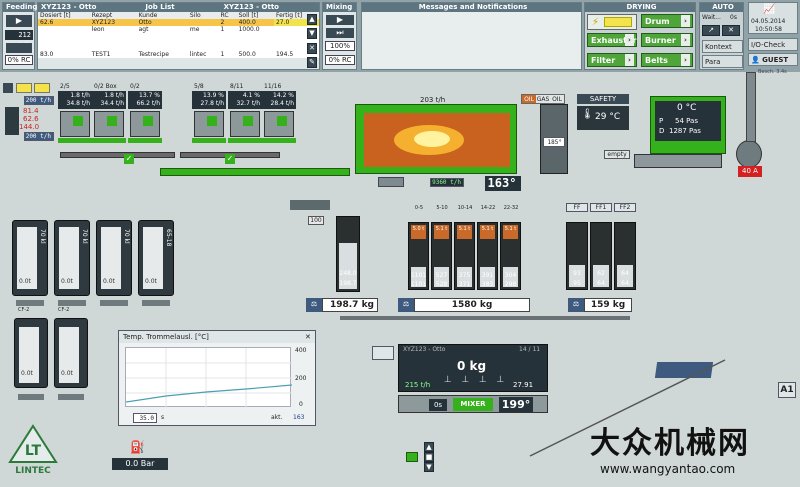 This screenshot has height=487, width=800. Describe the element at coordinates (245, 114) in the screenshot. I see `cold-bin: 8/11 4.1 % 32.7 t/h` at that location.